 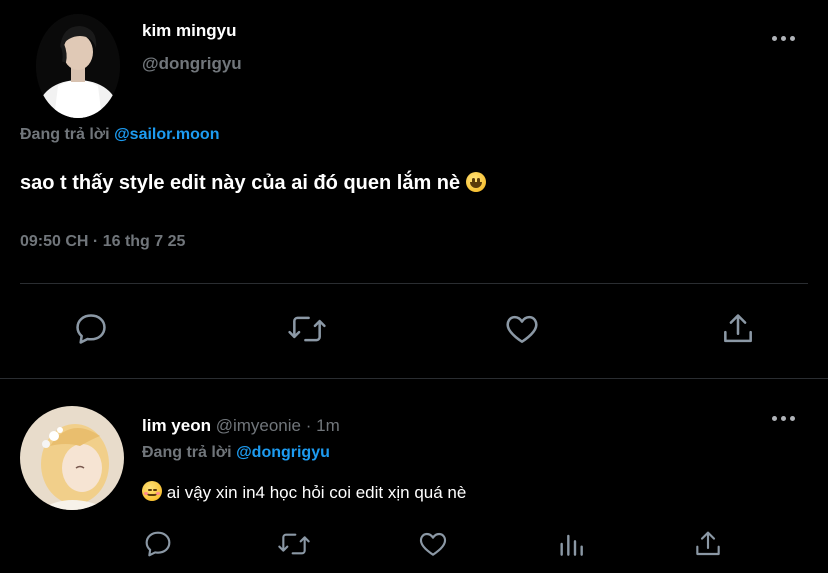 I want to click on avatar-illustration, so click(x=72, y=458).